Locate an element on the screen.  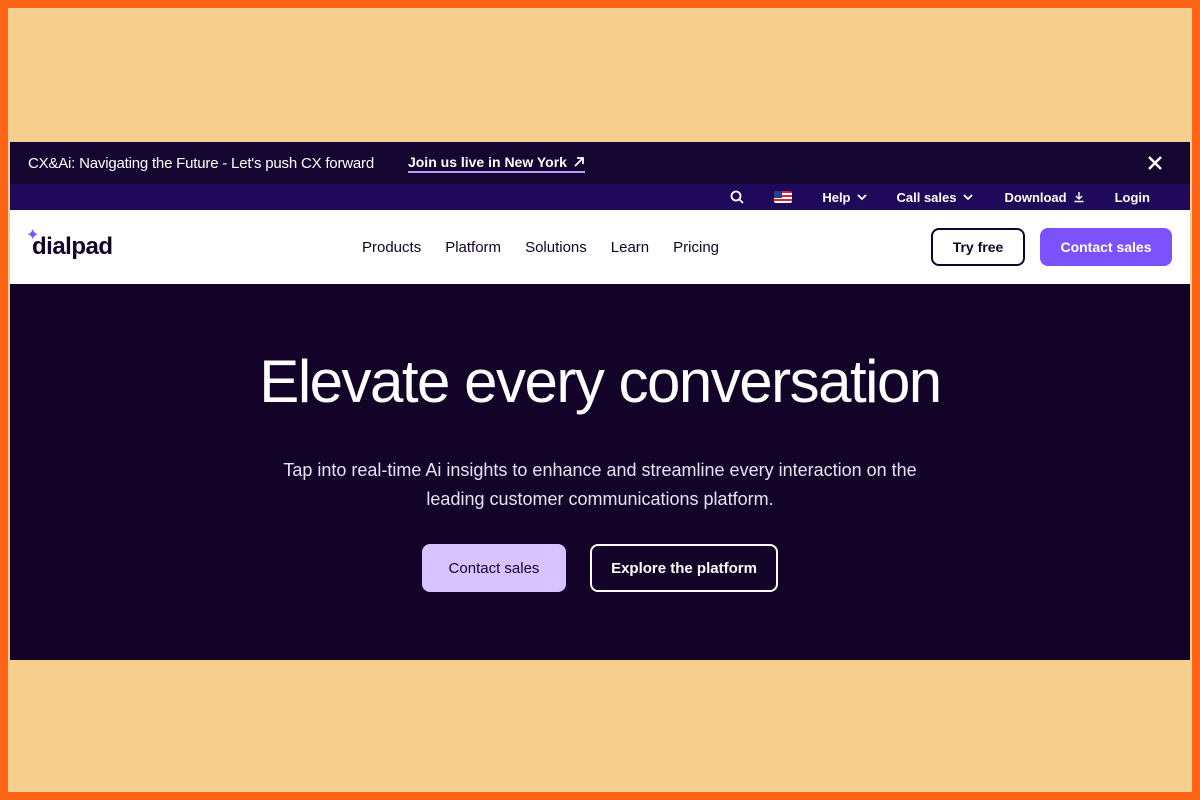
nav-actions: Try free Contact sales is located at coordinates (1051, 247).